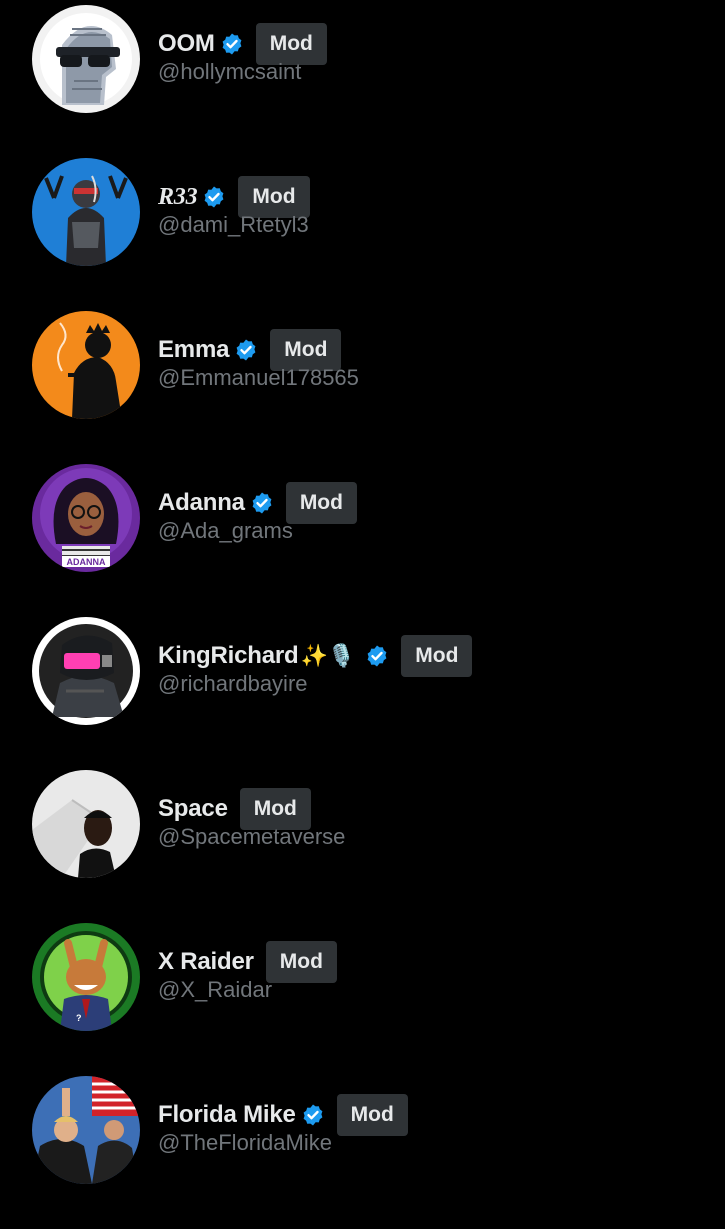 This screenshot has height=1229, width=725. Describe the element at coordinates (258, 377) in the screenshot. I see `user-handle: @Emmanuel178565` at that location.